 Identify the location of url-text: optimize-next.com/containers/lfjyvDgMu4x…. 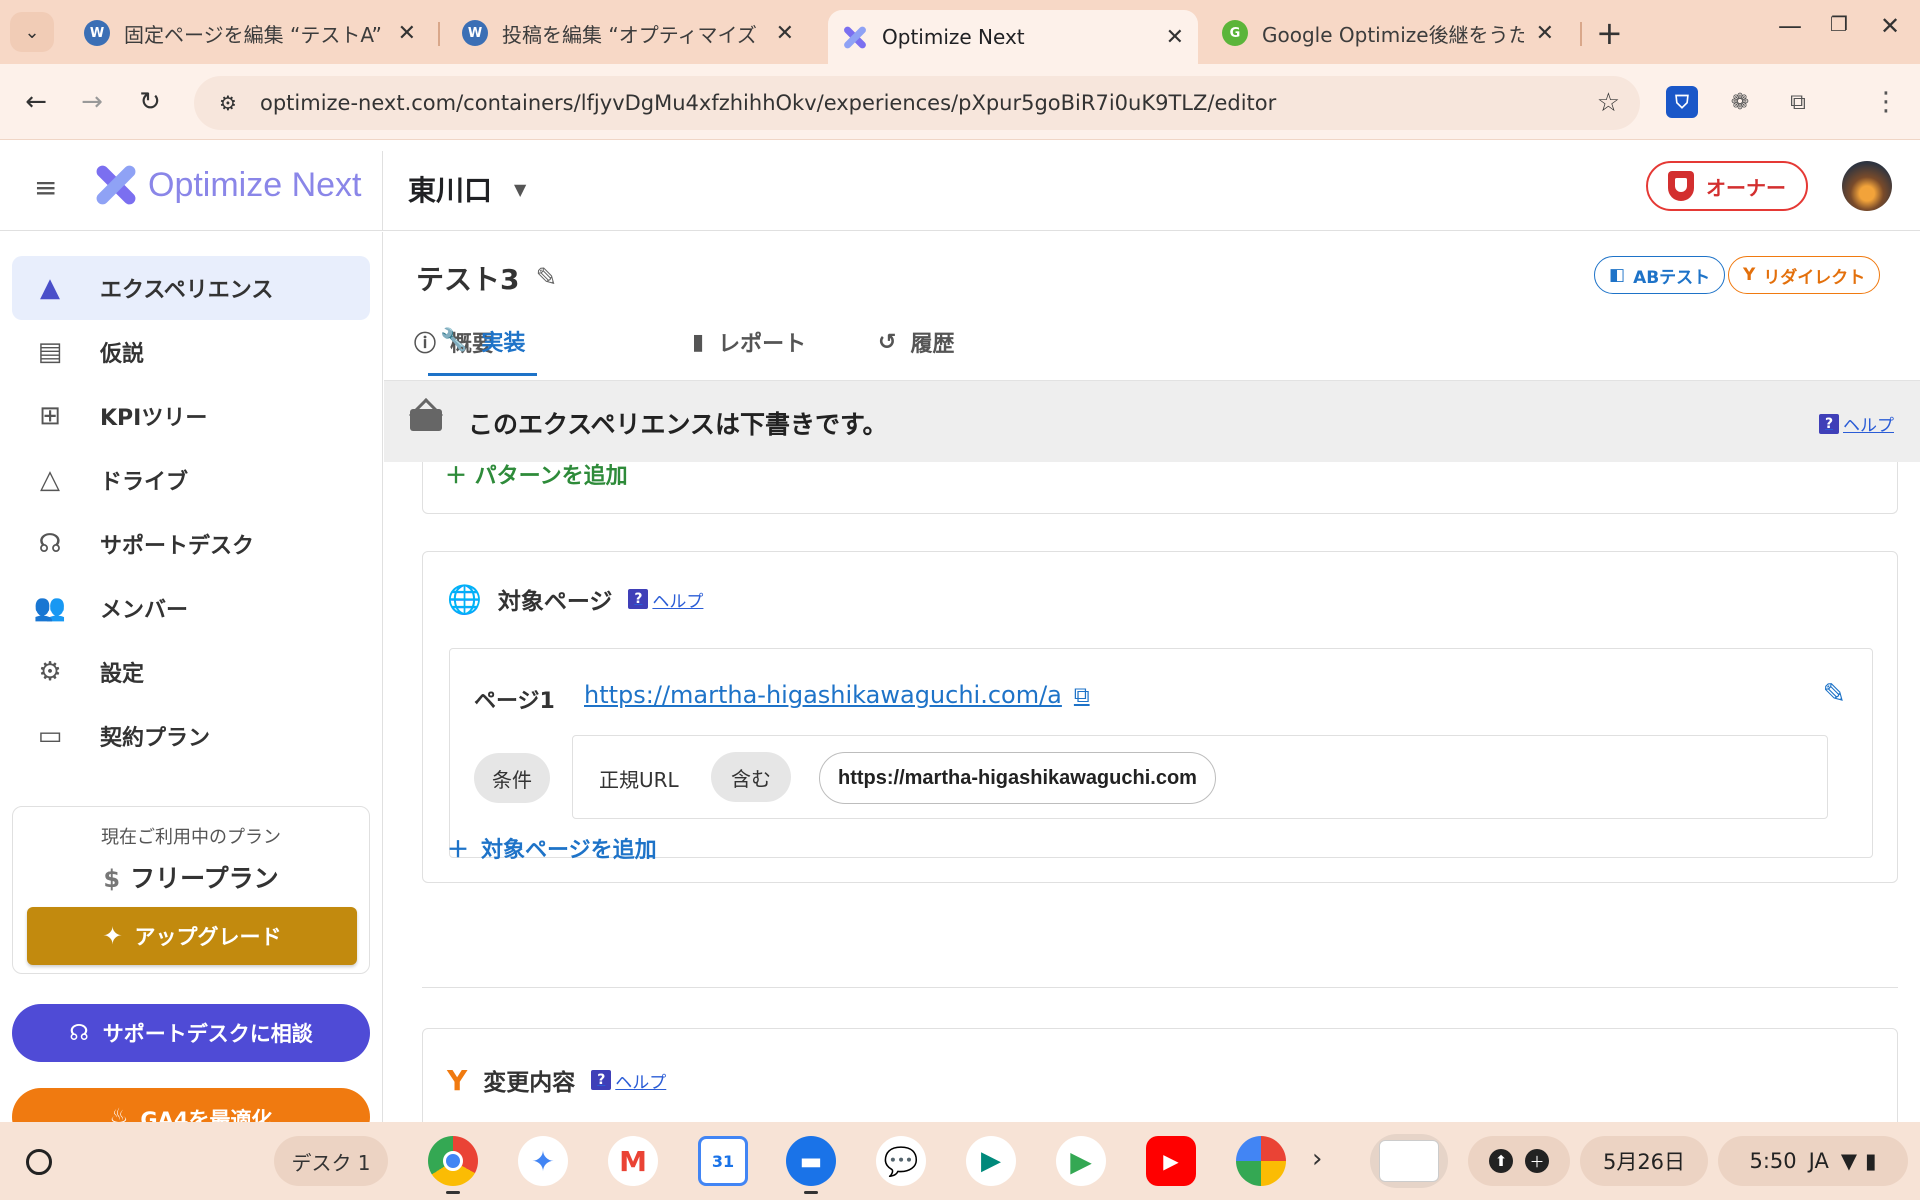
(768, 103).